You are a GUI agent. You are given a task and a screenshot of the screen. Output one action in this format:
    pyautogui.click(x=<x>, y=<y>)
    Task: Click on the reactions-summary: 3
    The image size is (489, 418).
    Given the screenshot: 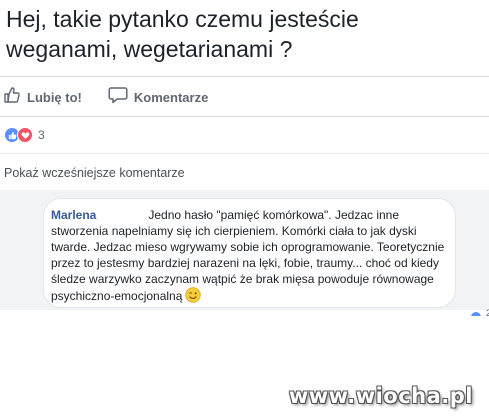 What is the action you would take?
    pyautogui.click(x=24, y=135)
    